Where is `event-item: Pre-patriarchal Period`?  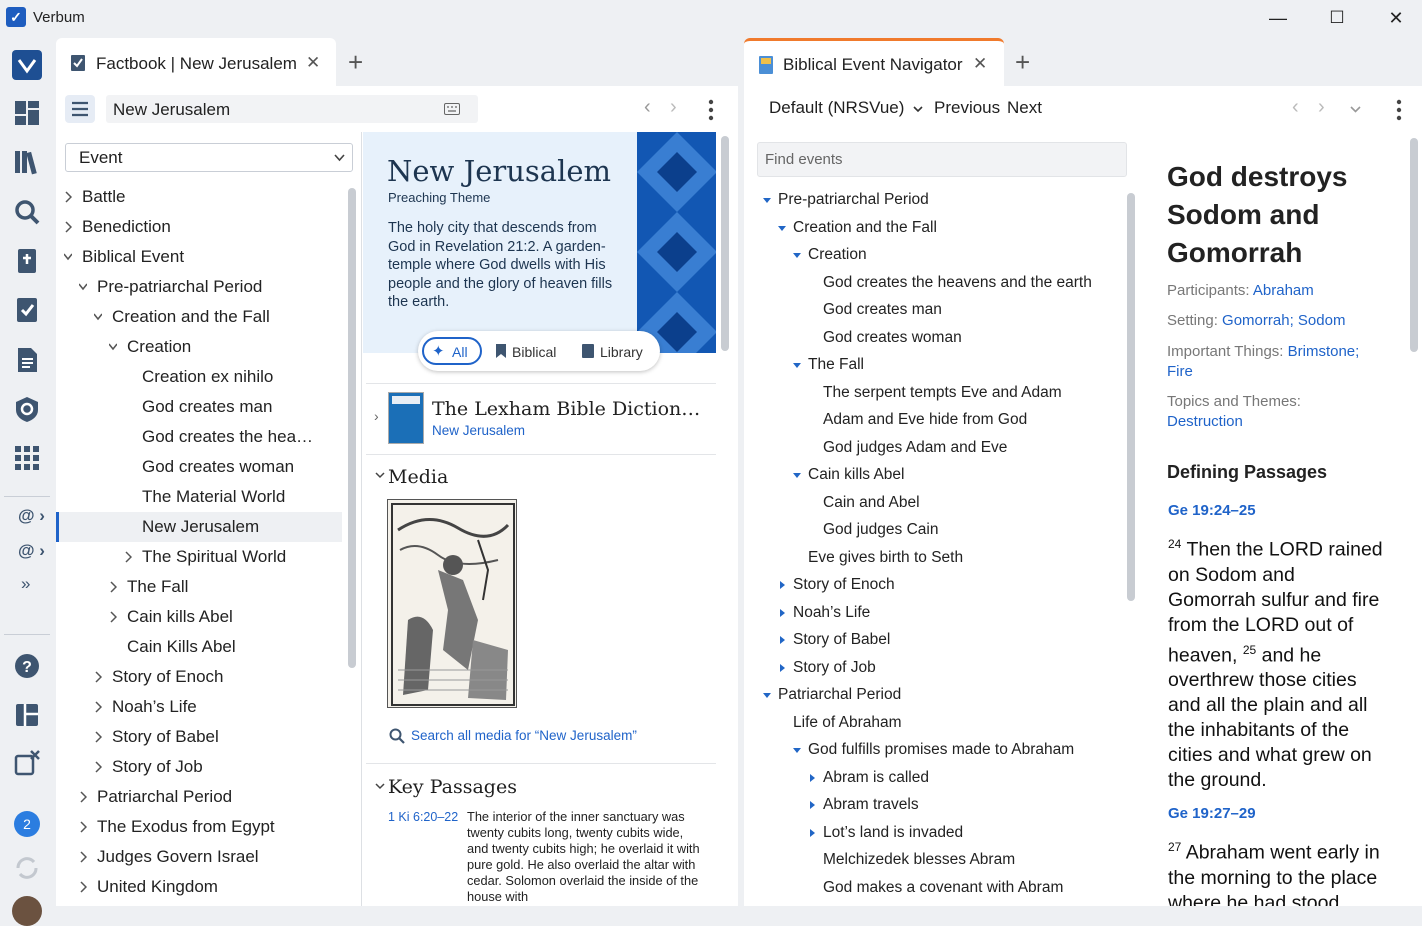
event-item: Pre-patriarchal Period is located at coordinates (853, 199).